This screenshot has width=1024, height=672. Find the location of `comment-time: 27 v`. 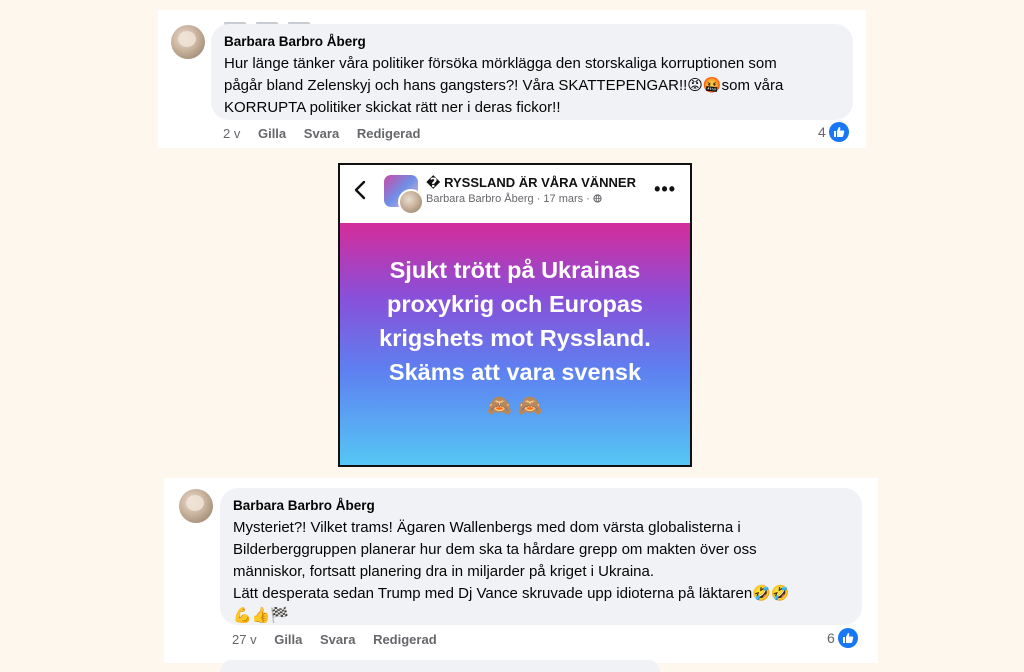

comment-time: 27 v is located at coordinates (244, 639).